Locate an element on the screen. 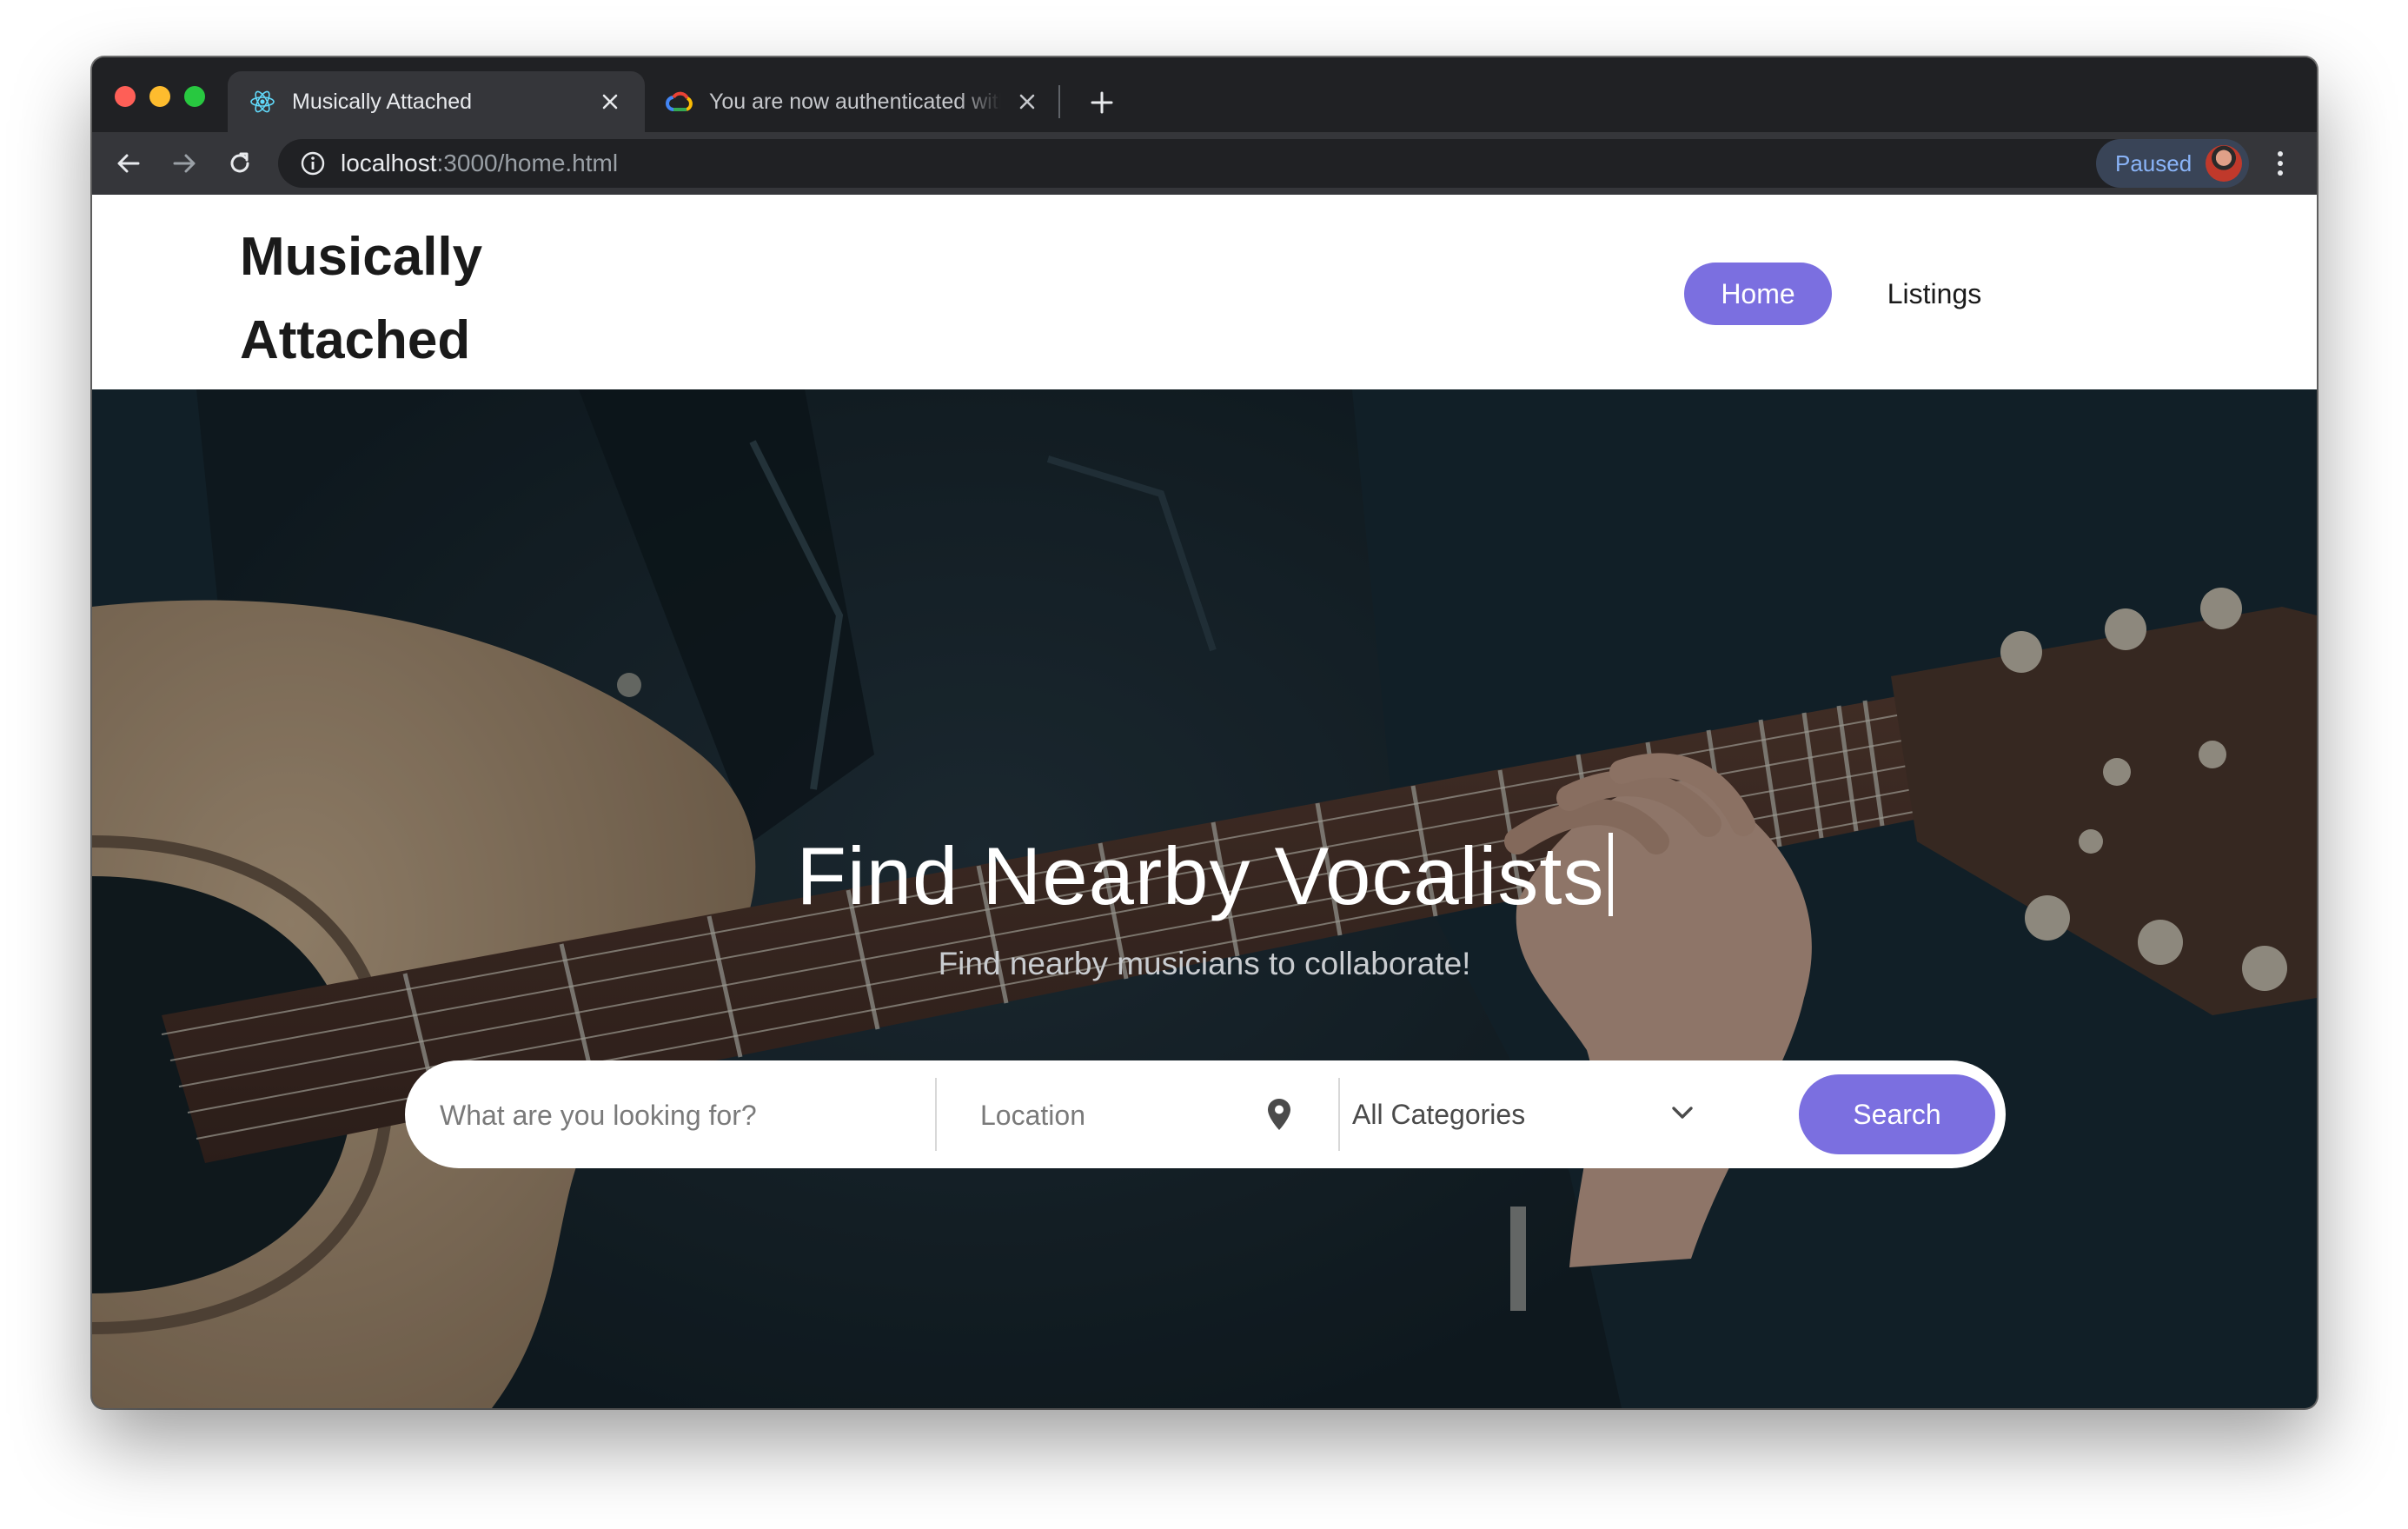 Image resolution: width=2408 pixels, height=1529 pixels. hero-title-text: Find Nearby Vocalists is located at coordinates (1200, 876).